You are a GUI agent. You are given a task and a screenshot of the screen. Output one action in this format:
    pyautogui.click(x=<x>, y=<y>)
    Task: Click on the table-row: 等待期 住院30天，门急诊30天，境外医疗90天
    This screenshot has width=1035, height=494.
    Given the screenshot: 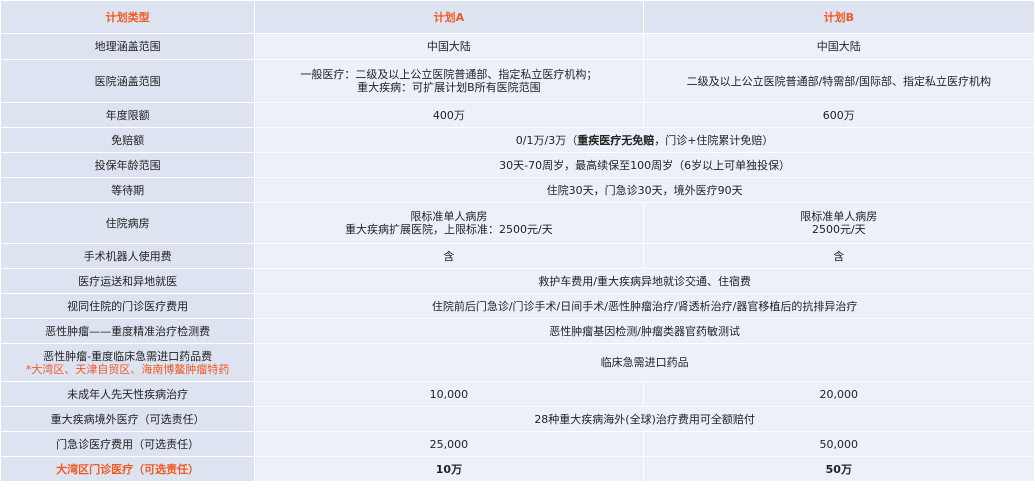 What is the action you would take?
    pyautogui.click(x=517, y=190)
    